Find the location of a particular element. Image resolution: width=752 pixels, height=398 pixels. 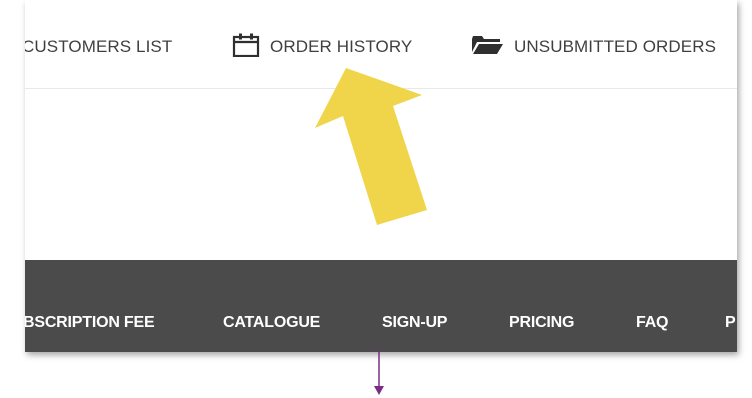

sign-up-link: SIGN-UP is located at coordinates (414, 323).